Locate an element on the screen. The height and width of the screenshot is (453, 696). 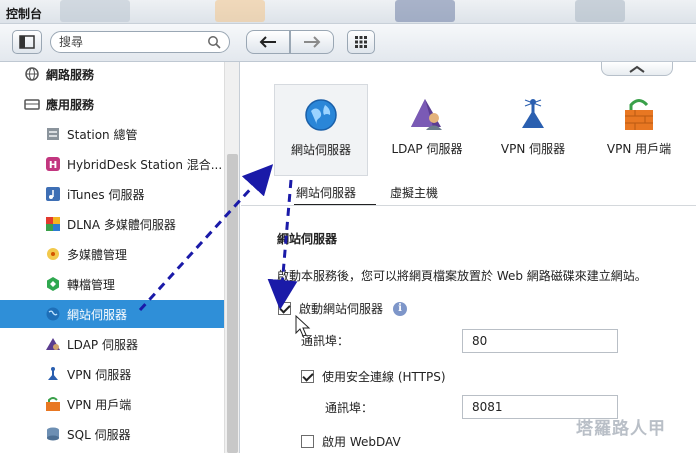
enable-web-server-checkbox is located at coordinates (284, 308).